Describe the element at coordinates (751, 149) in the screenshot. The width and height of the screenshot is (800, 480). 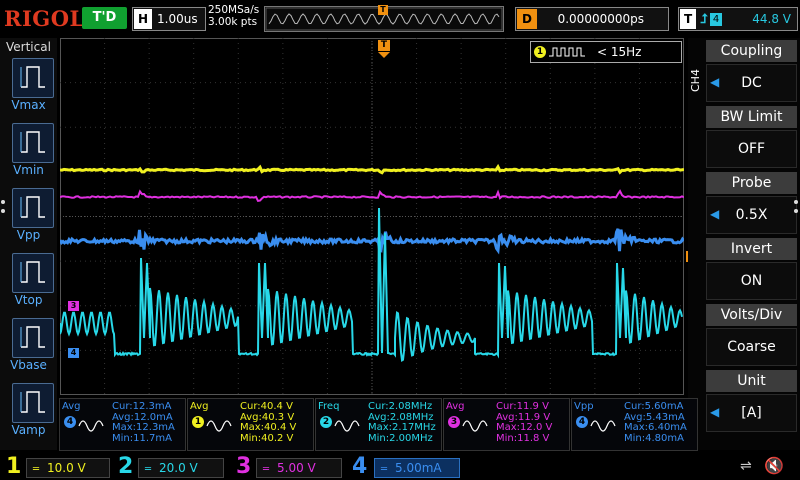
I see `menu-bw-limit-button: OFF` at that location.